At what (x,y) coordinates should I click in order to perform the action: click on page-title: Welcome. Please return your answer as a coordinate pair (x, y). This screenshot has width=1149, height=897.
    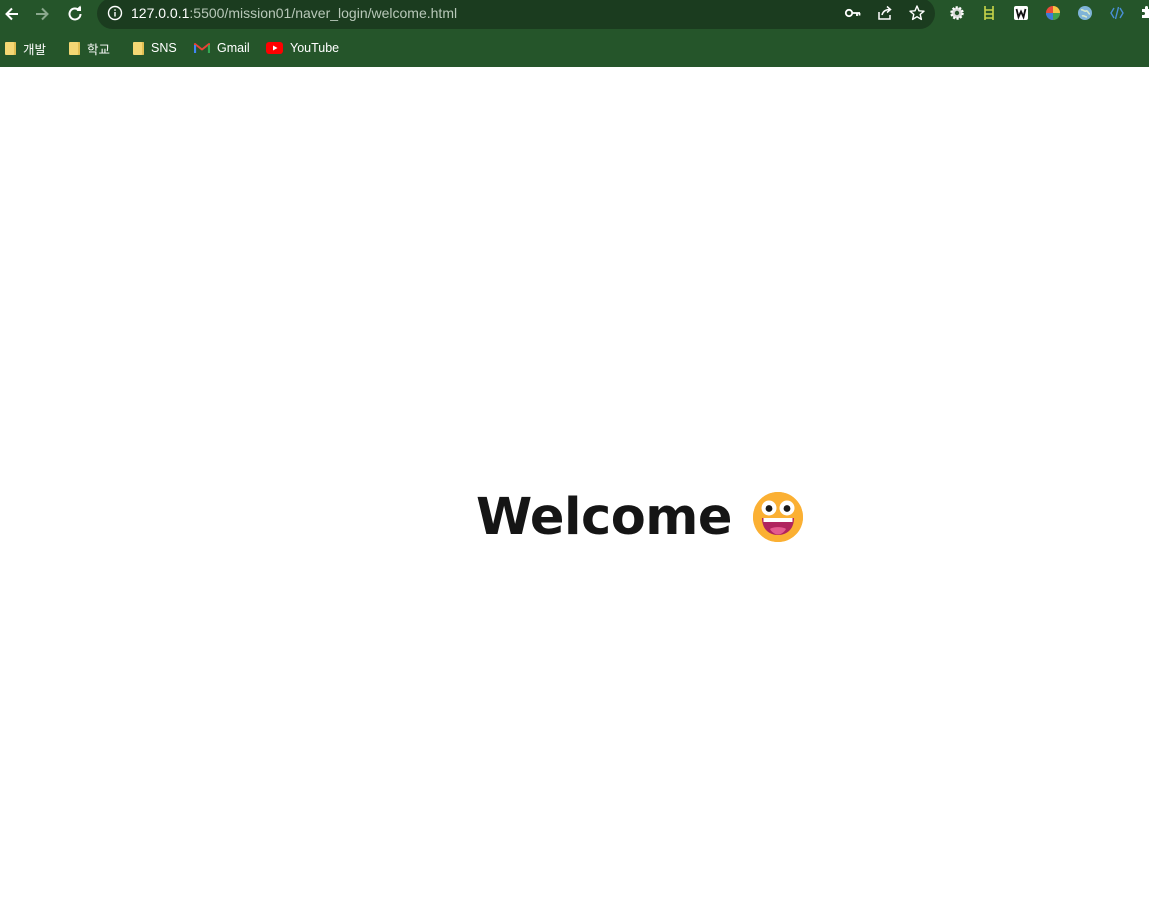
    Looking at the image, I should click on (604, 517).